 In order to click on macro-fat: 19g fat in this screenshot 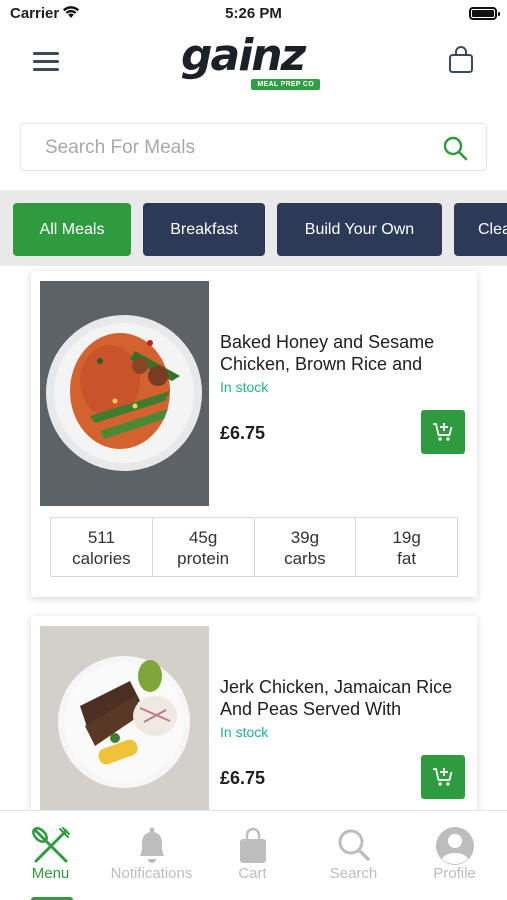, I will do `click(406, 548)`.